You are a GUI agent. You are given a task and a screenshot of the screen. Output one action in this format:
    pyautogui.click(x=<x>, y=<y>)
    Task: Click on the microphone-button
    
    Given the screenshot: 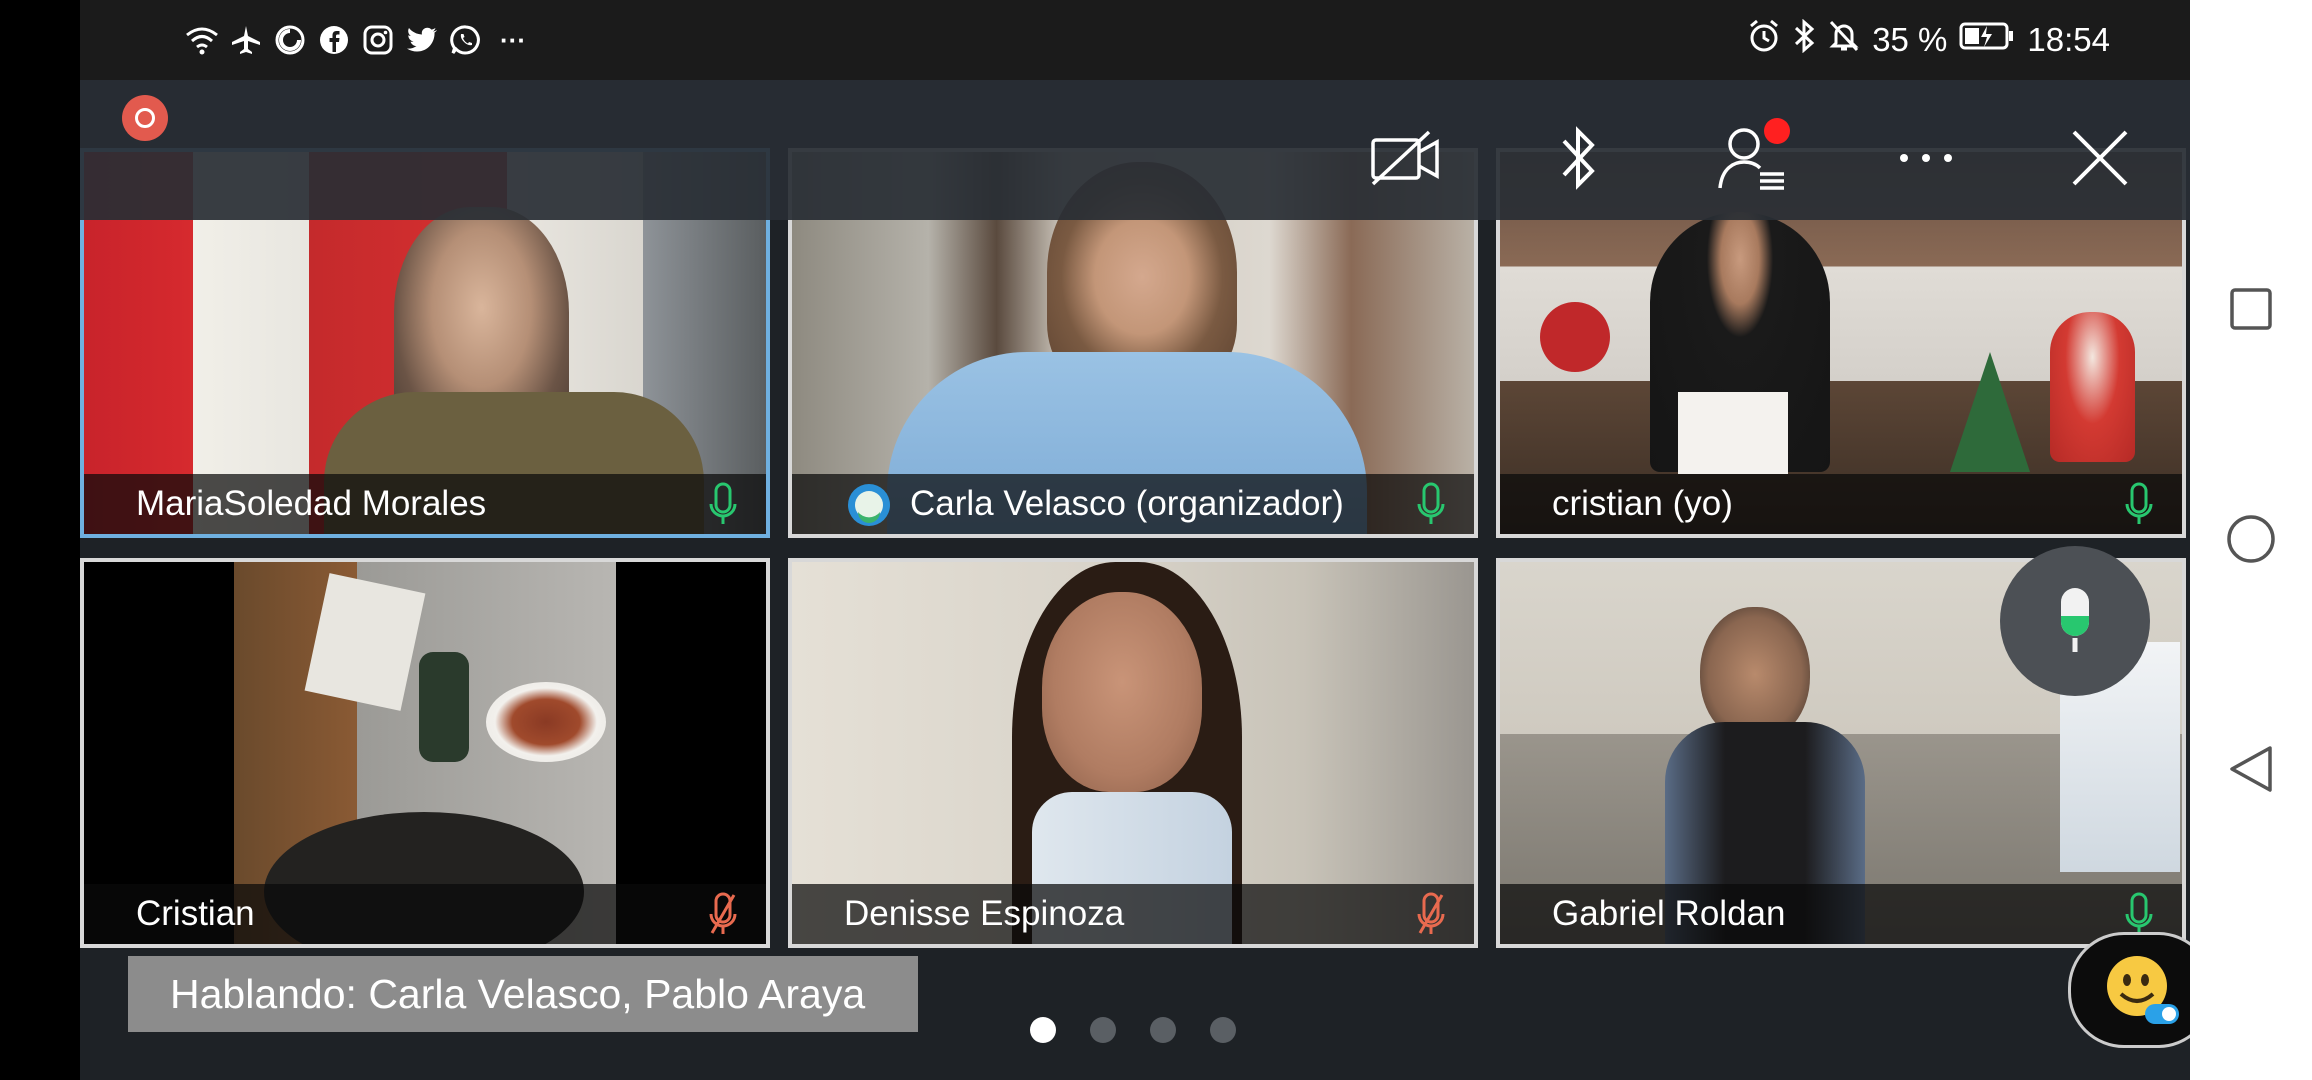 What is the action you would take?
    pyautogui.click(x=2075, y=621)
    